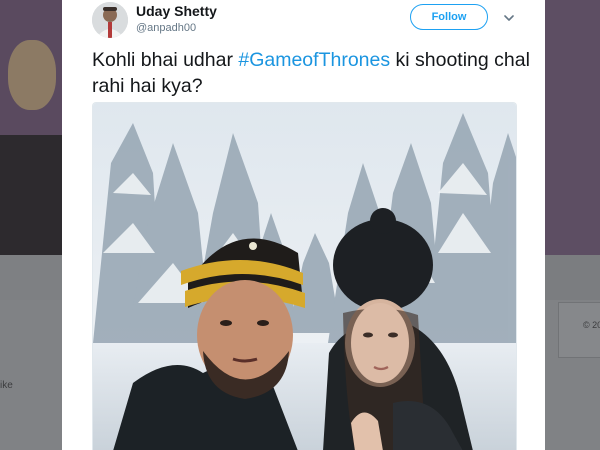 The image size is (600, 450). Describe the element at coordinates (31, 195) in the screenshot. I see `background-figure-body` at that location.